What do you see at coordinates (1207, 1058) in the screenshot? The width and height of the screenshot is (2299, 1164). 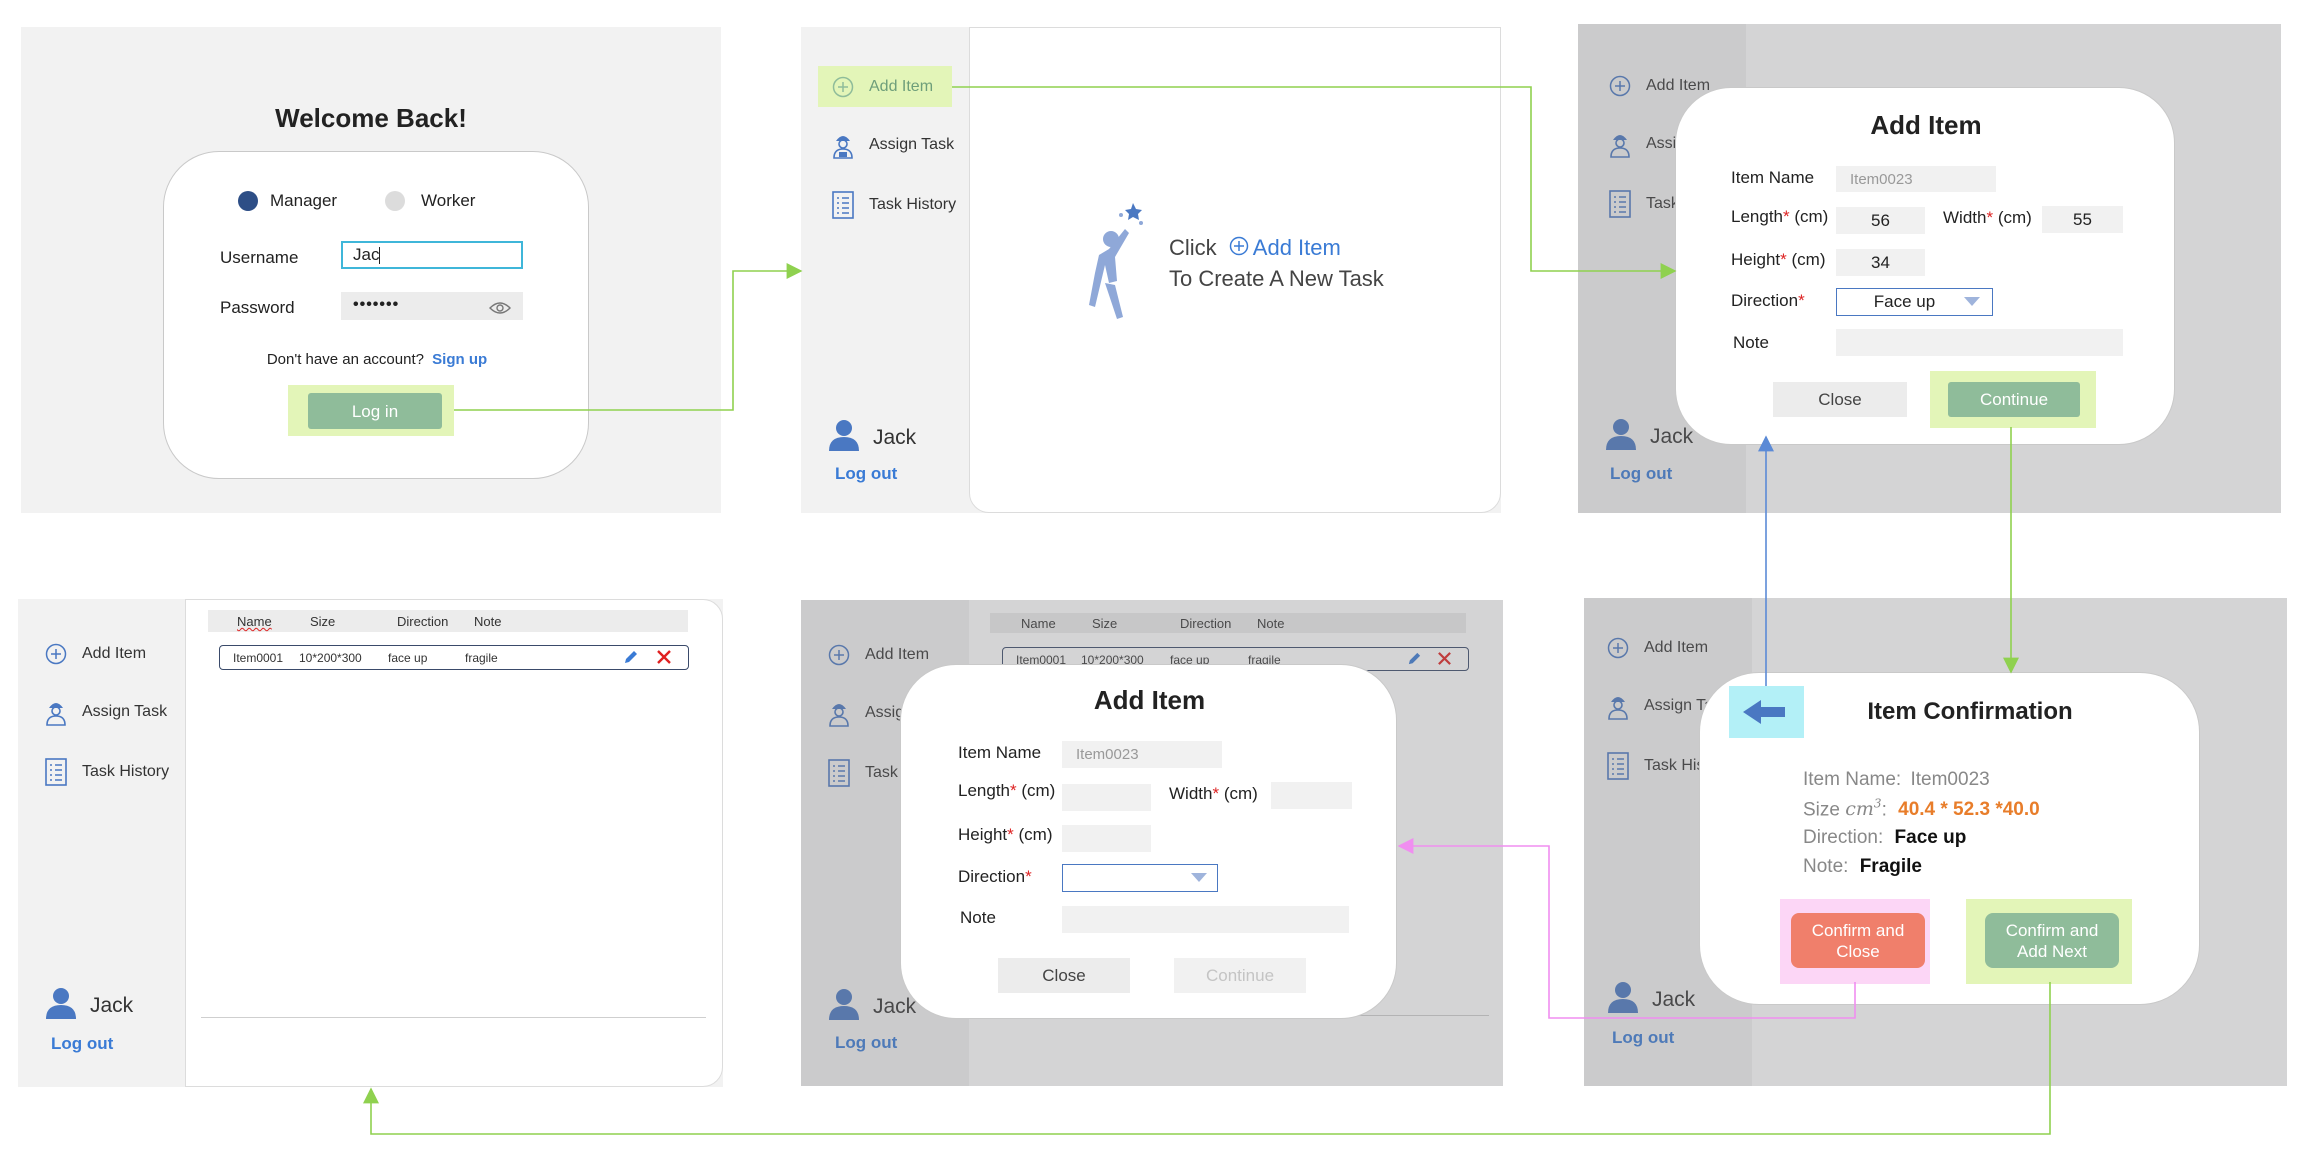 I see `flow-arrow-confirm-next-to-list` at bounding box center [1207, 1058].